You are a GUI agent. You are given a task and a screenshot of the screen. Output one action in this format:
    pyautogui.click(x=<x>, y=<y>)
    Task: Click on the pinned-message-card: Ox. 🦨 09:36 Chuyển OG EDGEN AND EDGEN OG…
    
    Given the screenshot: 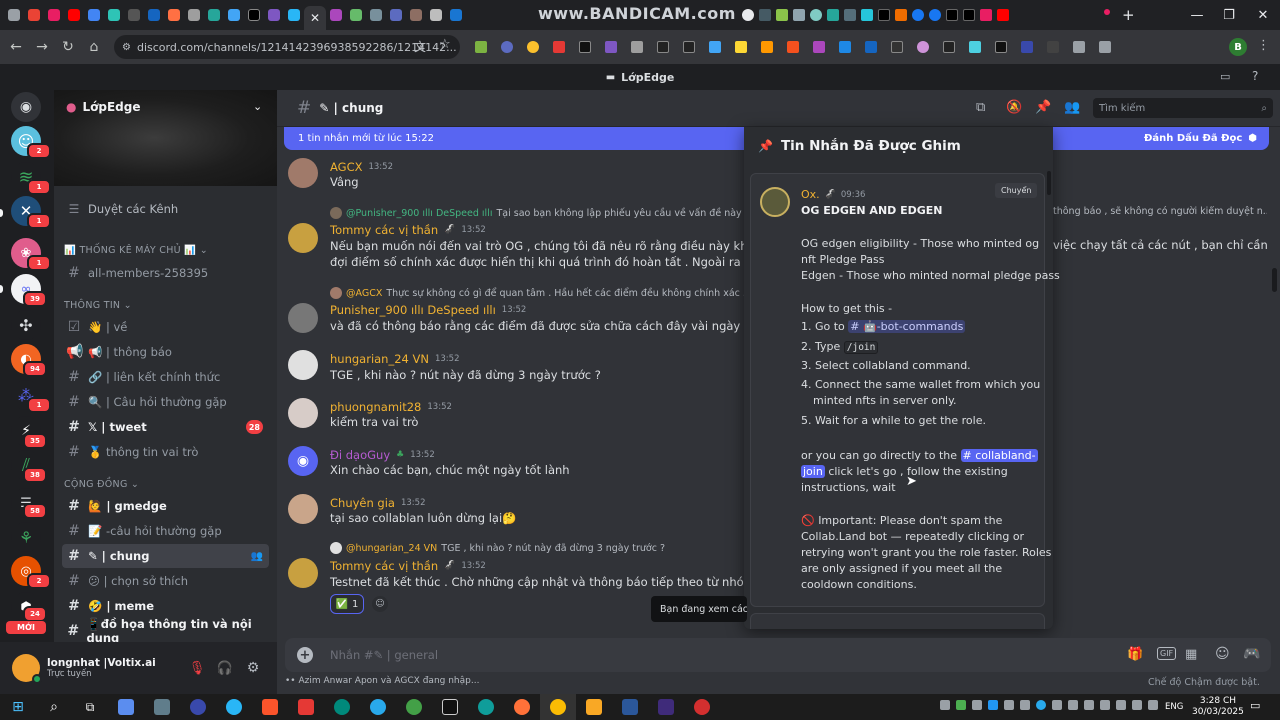 What is the action you would take?
    pyautogui.click(x=905, y=390)
    